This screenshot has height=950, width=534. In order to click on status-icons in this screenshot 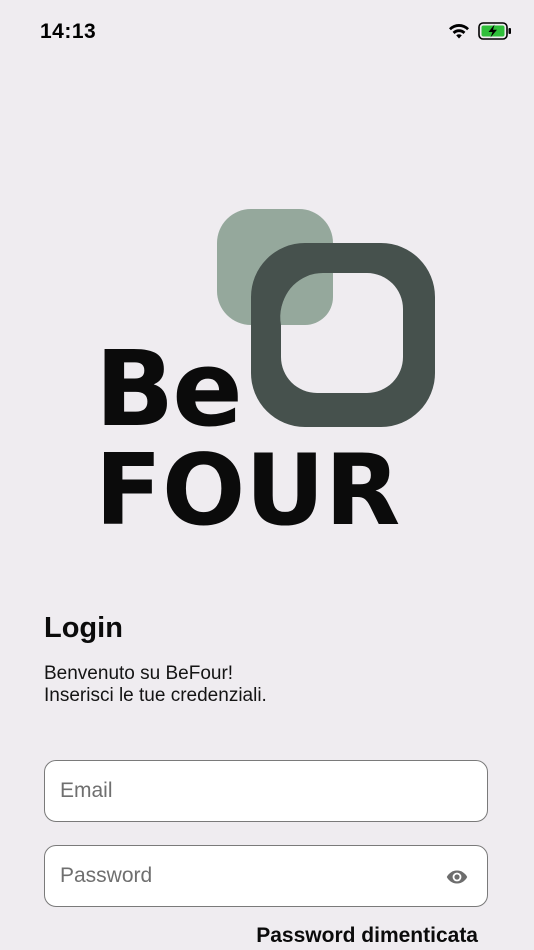, I will do `click(480, 33)`.